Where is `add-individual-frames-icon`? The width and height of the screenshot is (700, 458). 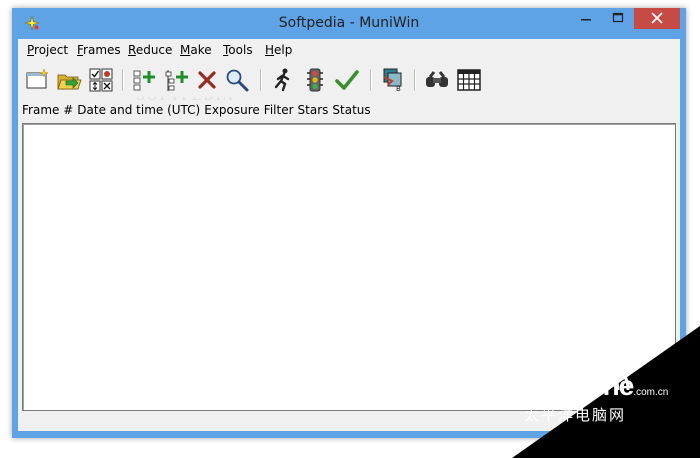
add-individual-frames-icon is located at coordinates (176, 80).